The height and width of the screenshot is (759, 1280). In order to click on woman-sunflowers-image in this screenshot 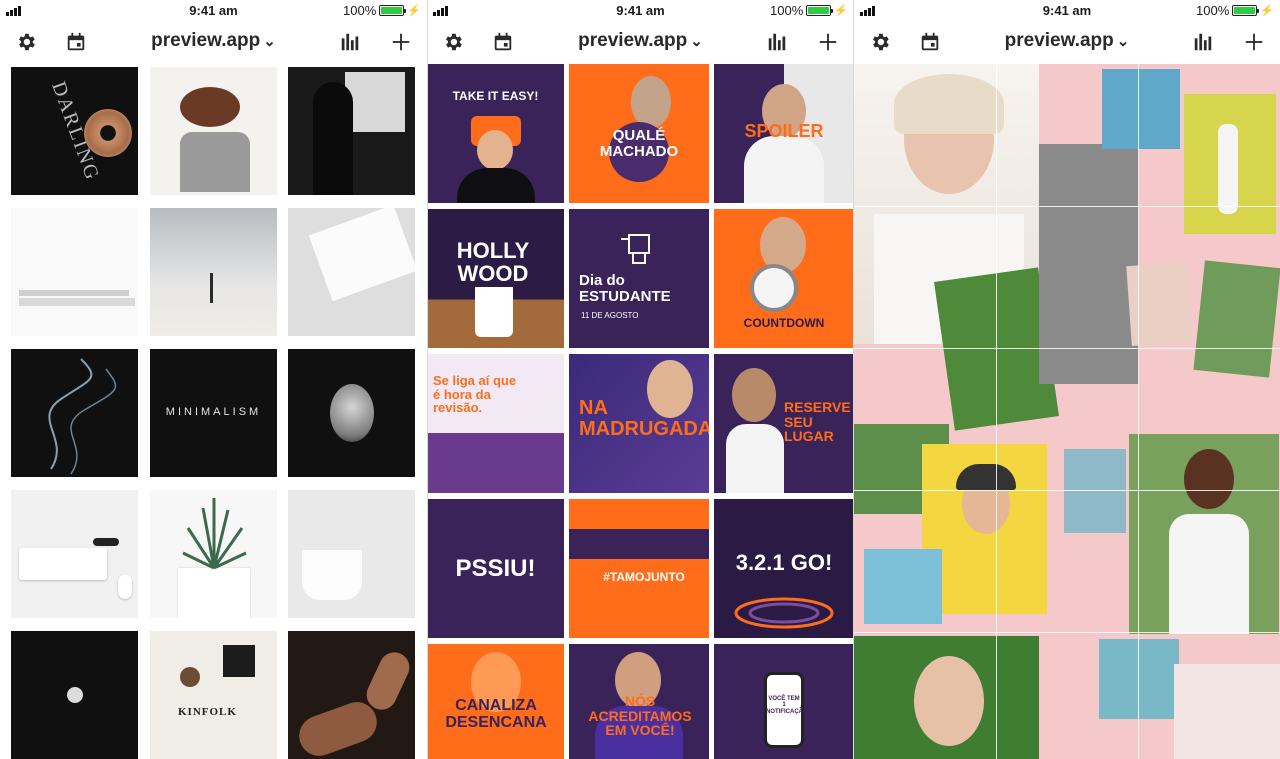, I will do `click(1204, 534)`.